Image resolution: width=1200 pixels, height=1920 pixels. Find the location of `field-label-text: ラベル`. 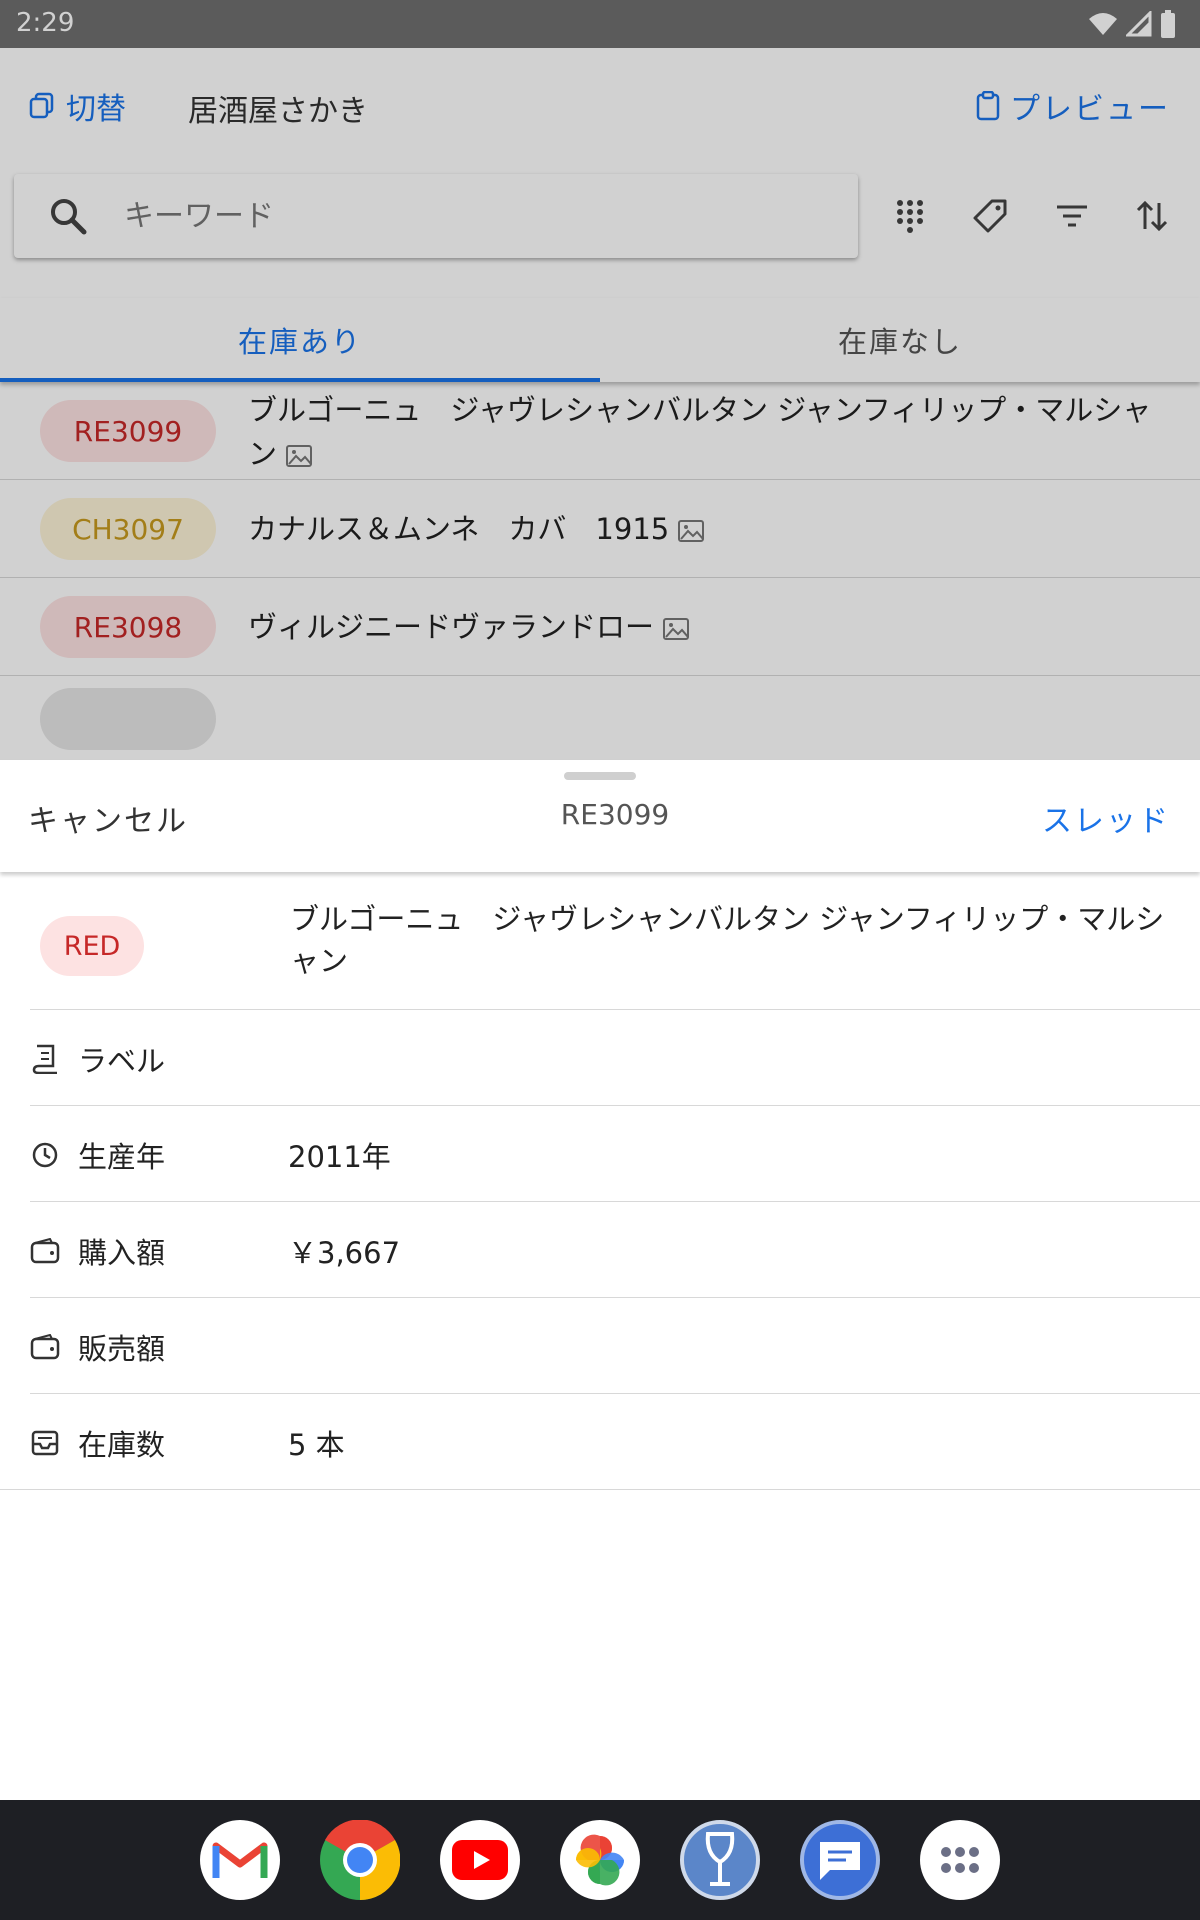

field-label-text: ラベル is located at coordinates (122, 1061).